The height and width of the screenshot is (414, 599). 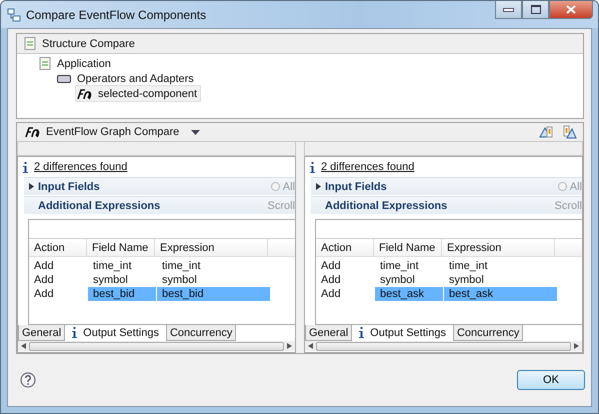 What do you see at coordinates (14, 15) in the screenshot?
I see `app-icon` at bounding box center [14, 15].